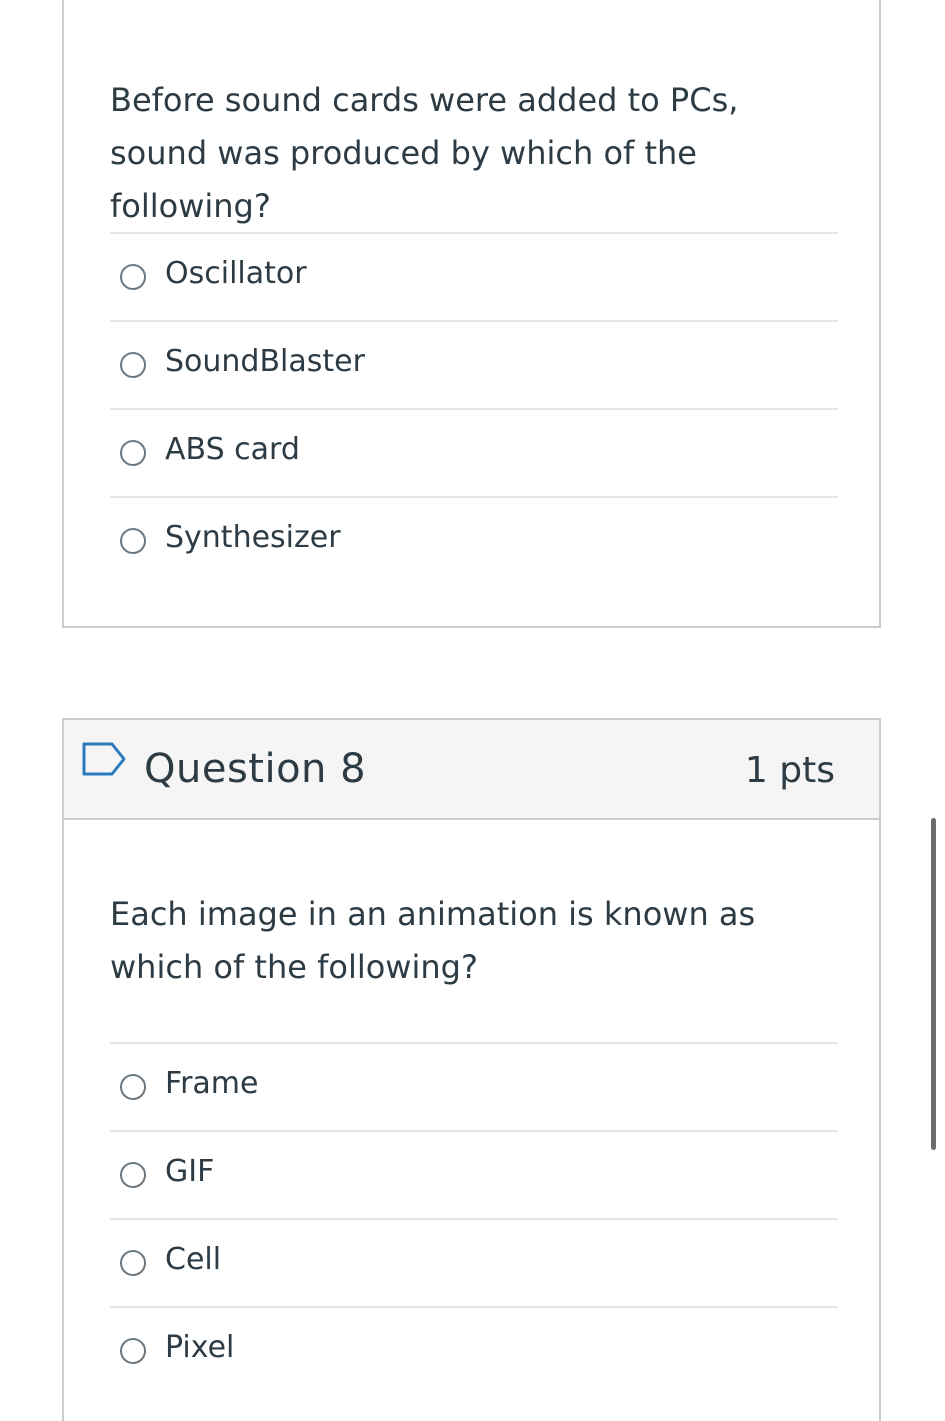 The width and height of the screenshot is (945, 1421). I want to click on answer-option: Pixel, so click(474, 1350).